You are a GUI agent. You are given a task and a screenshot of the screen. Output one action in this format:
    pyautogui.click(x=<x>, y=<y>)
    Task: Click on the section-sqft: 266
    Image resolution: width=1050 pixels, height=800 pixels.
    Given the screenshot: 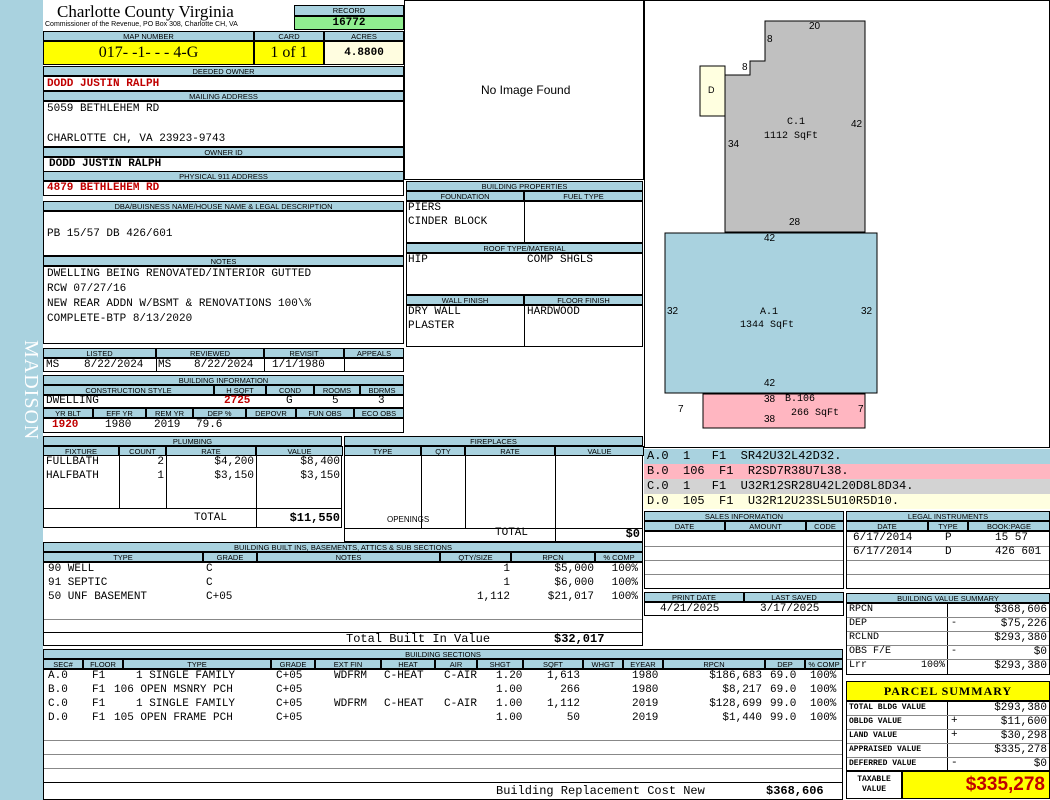 What is the action you would take?
    pyautogui.click(x=570, y=690)
    